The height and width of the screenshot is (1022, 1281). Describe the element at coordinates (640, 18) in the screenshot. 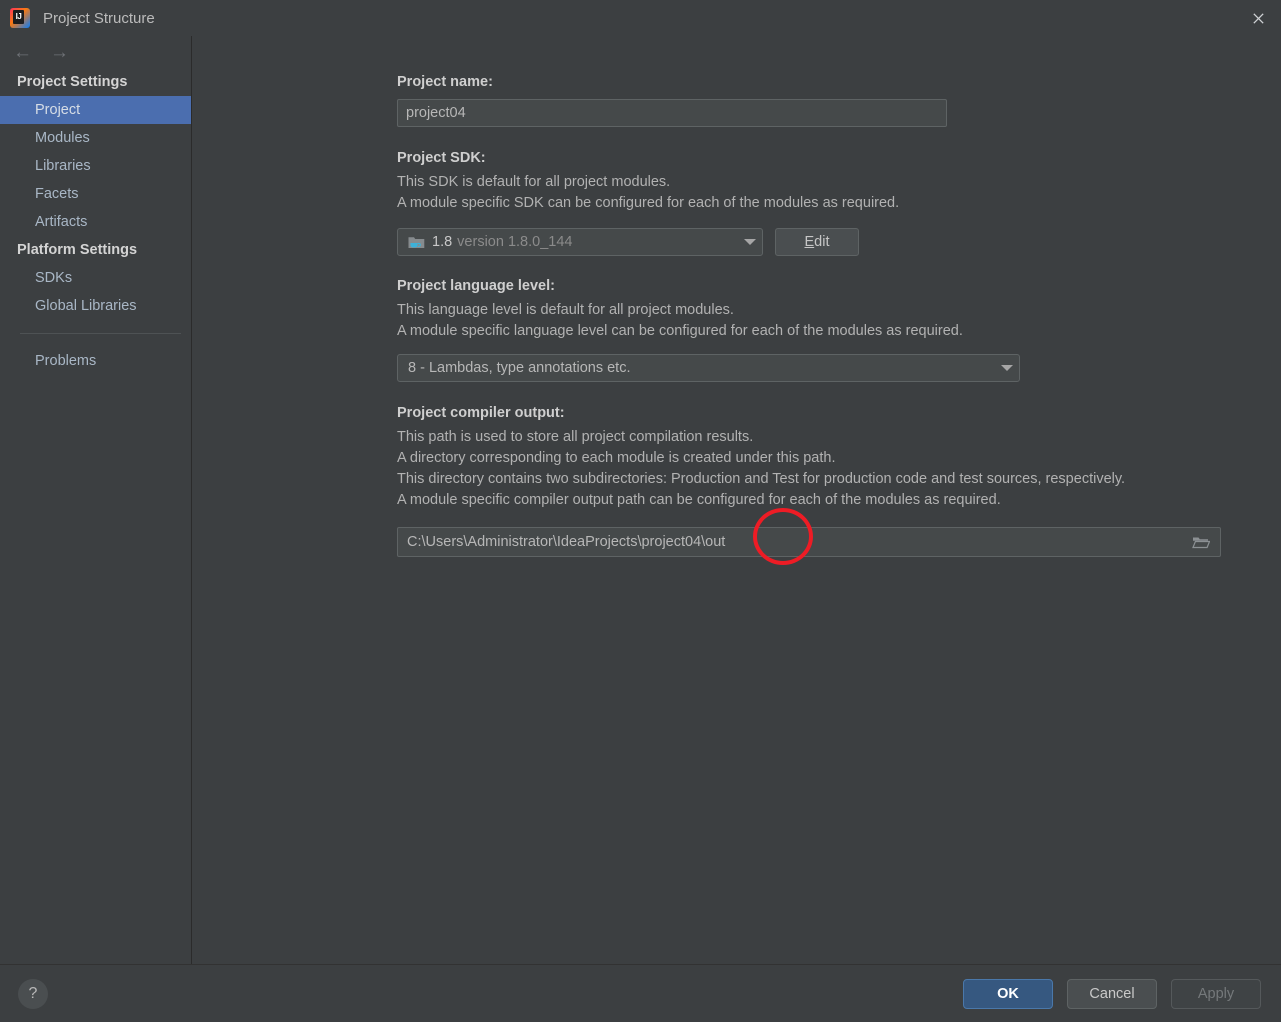

I see `title-bar: IJ Project Structure` at that location.